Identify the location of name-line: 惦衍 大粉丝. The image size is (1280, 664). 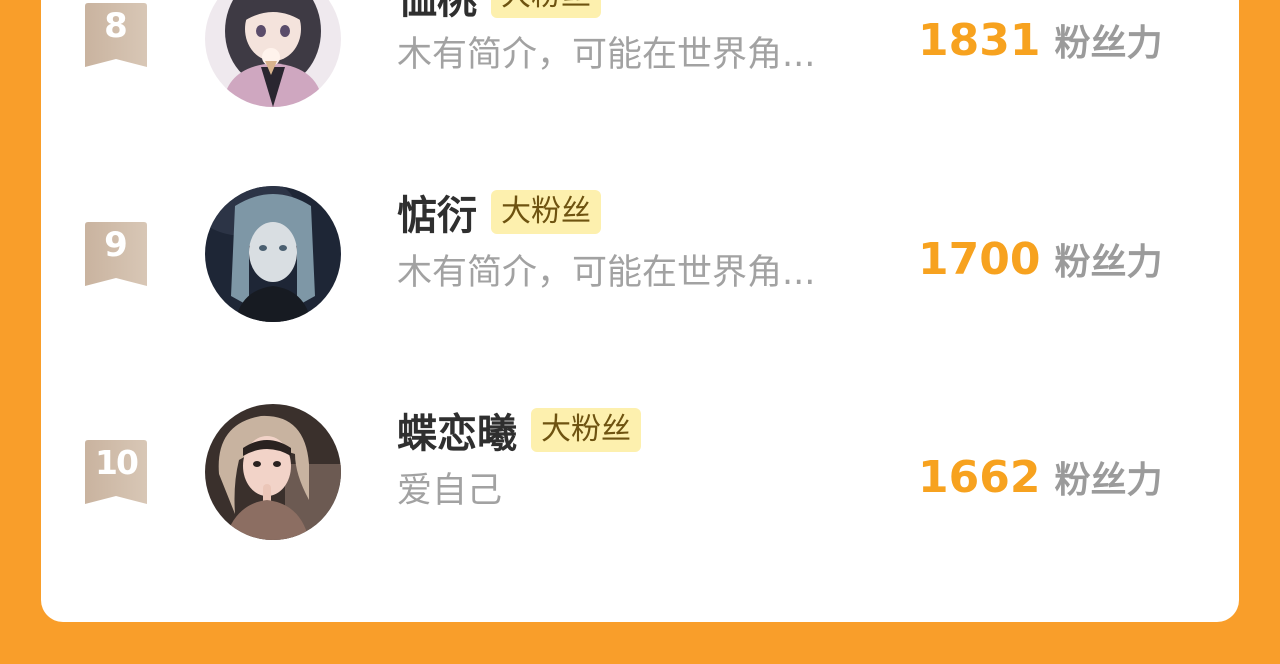
(499, 212).